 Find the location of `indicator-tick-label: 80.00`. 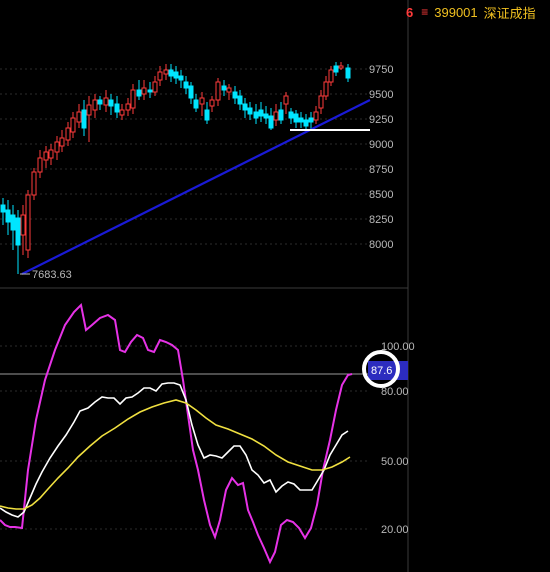

indicator-tick-label: 80.00 is located at coordinates (395, 392).